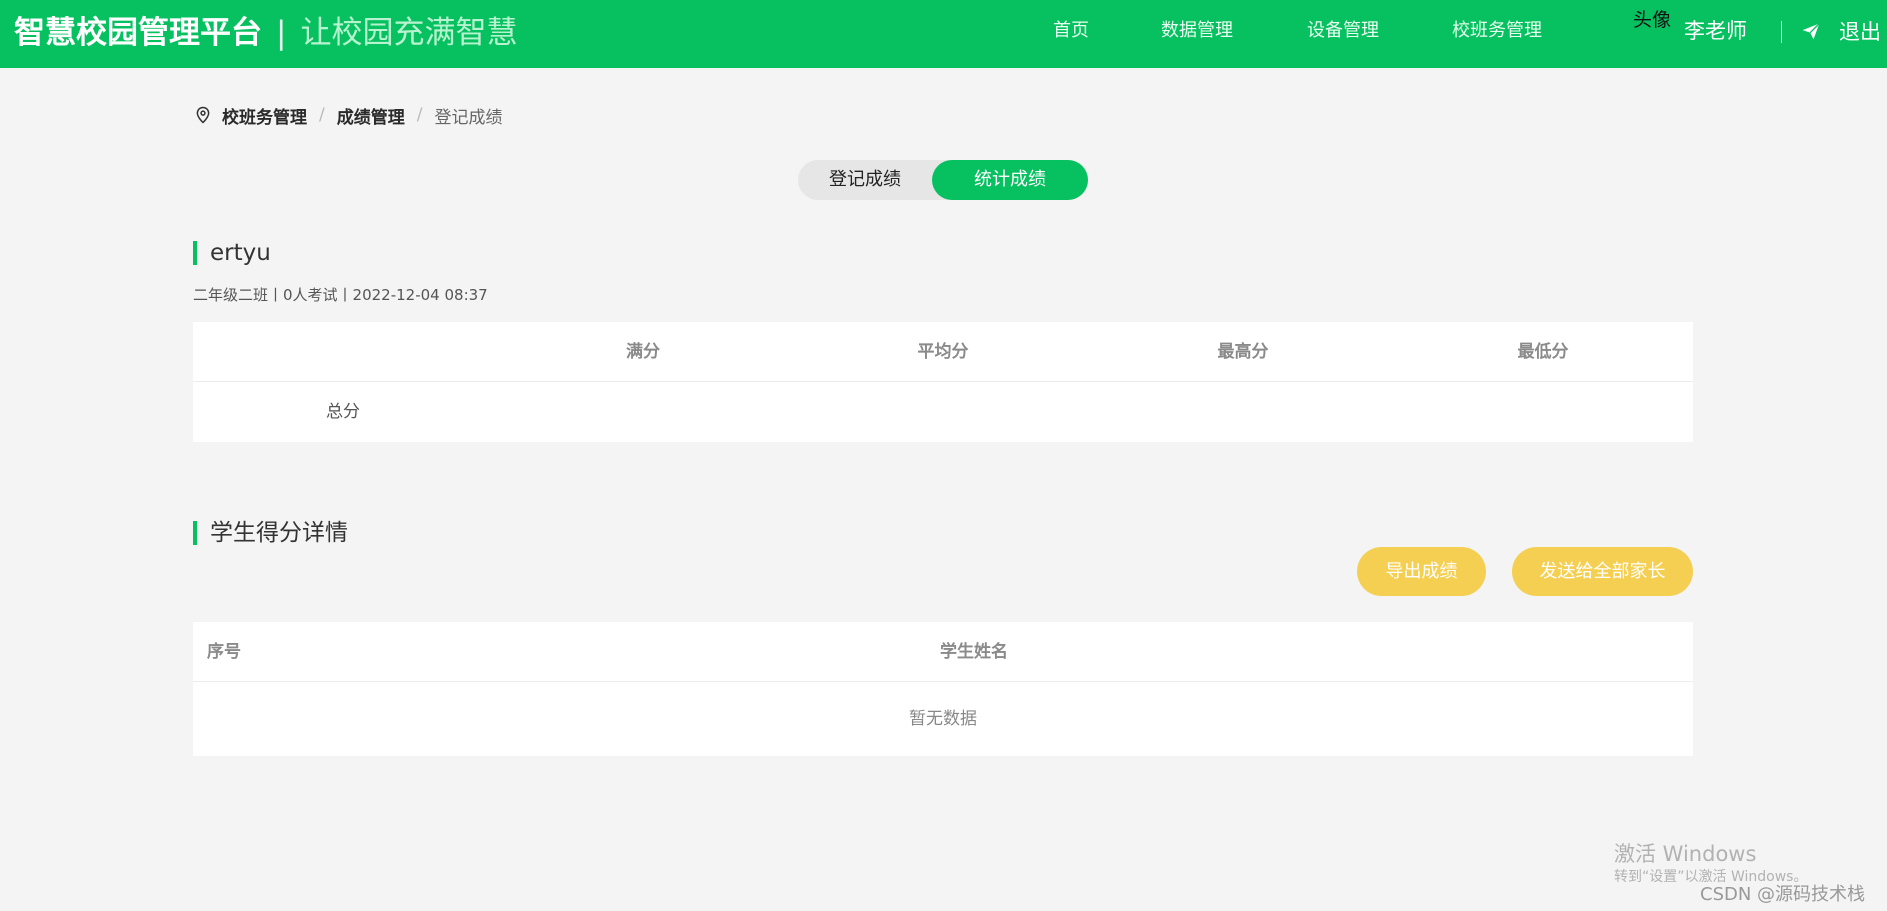  I want to click on breadcrumb-score-management: 成绩管理, so click(371, 115).